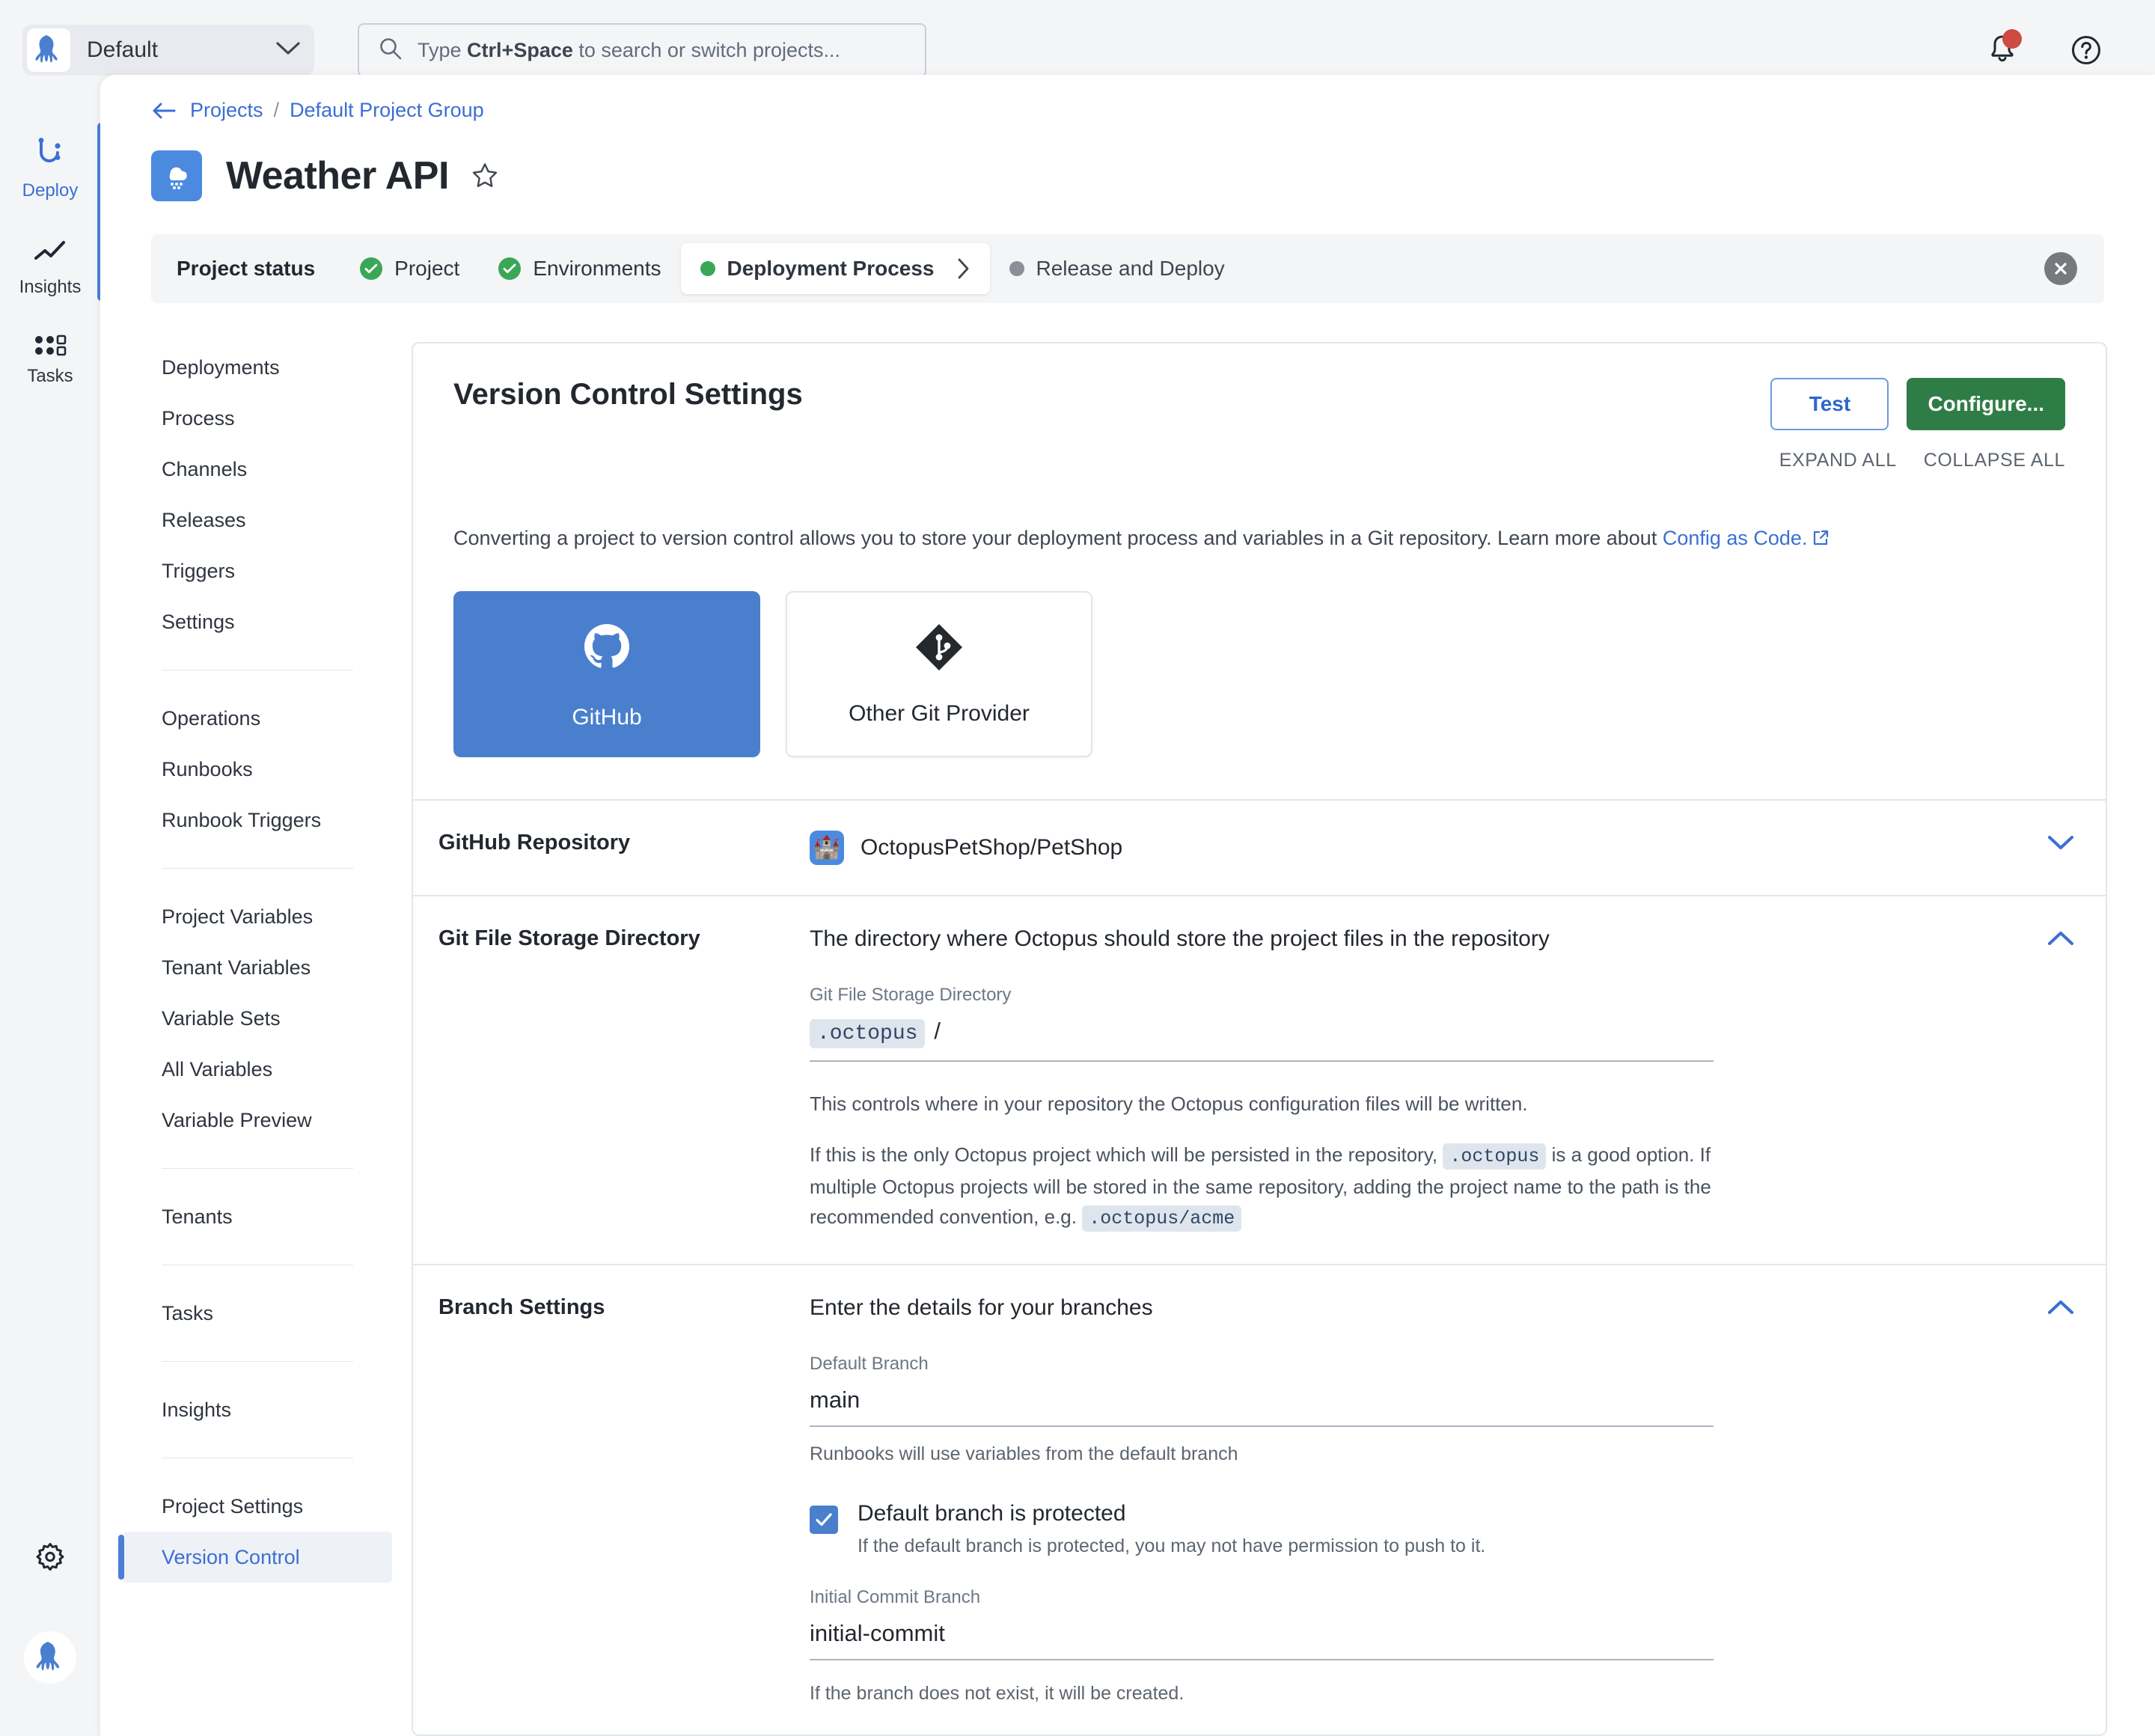 The height and width of the screenshot is (1736, 2155). Describe the element at coordinates (835, 268) in the screenshot. I see `status-step-deployment-process: Deployment Process` at that location.